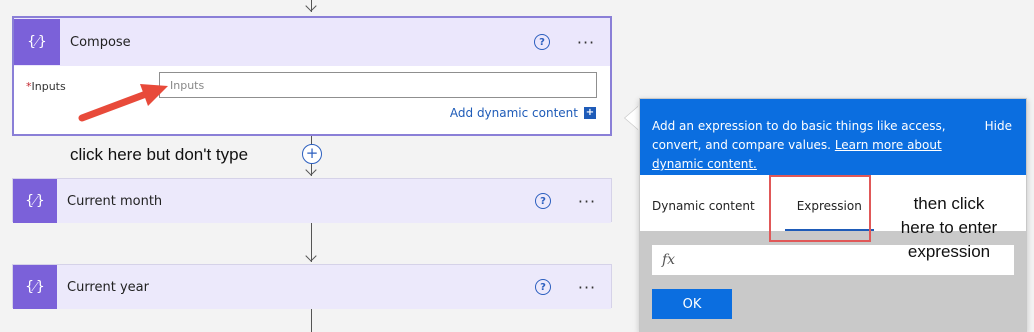 The height and width of the screenshot is (332, 1034). What do you see at coordinates (514, 113) in the screenshot?
I see `add-dynamic-content-link: Add dynamic content` at bounding box center [514, 113].